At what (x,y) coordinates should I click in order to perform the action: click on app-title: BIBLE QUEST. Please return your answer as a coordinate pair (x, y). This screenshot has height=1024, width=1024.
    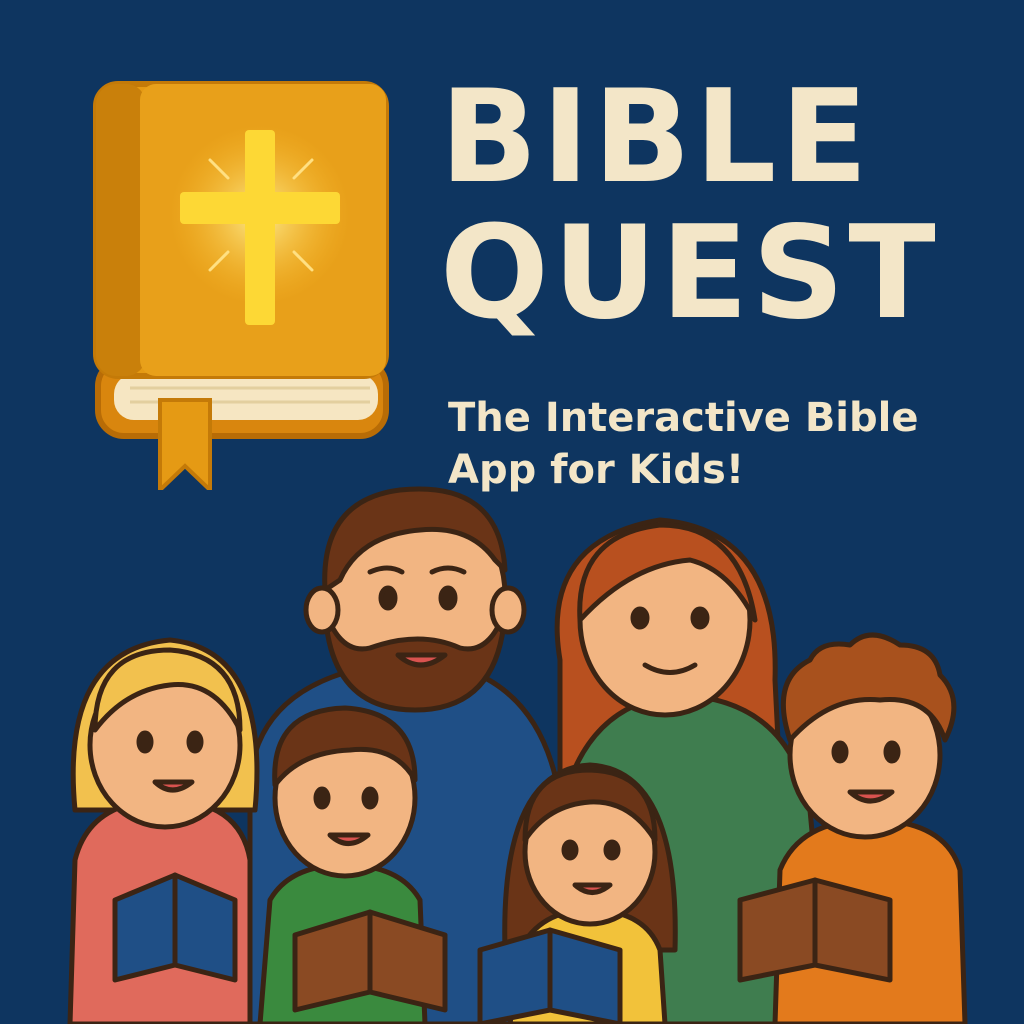
    Looking at the image, I should click on (720, 206).